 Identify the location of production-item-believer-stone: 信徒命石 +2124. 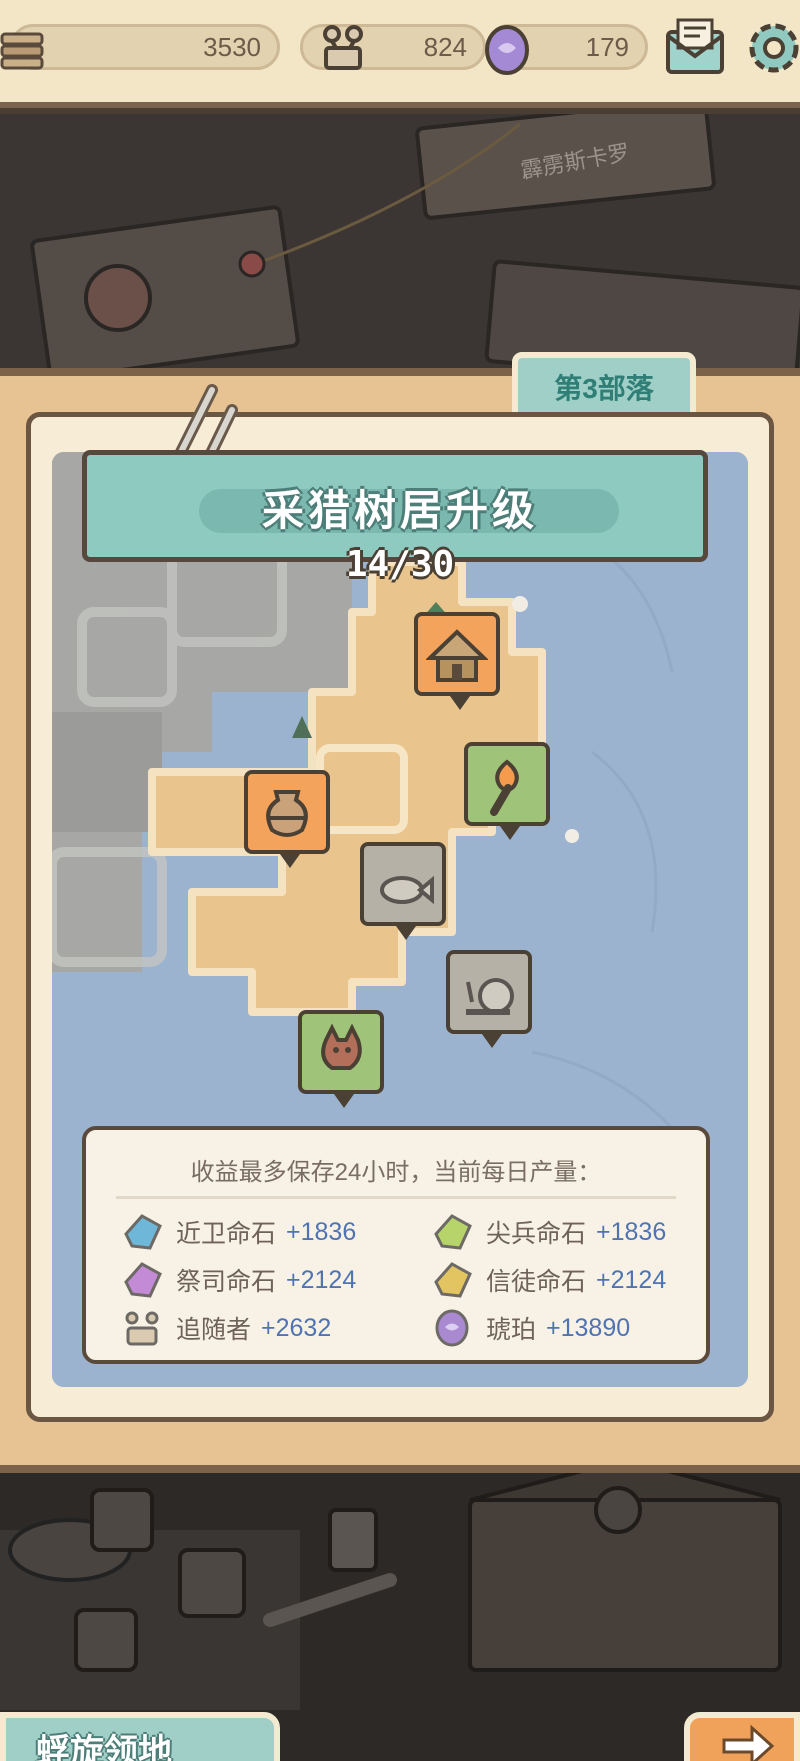
(548, 1280).